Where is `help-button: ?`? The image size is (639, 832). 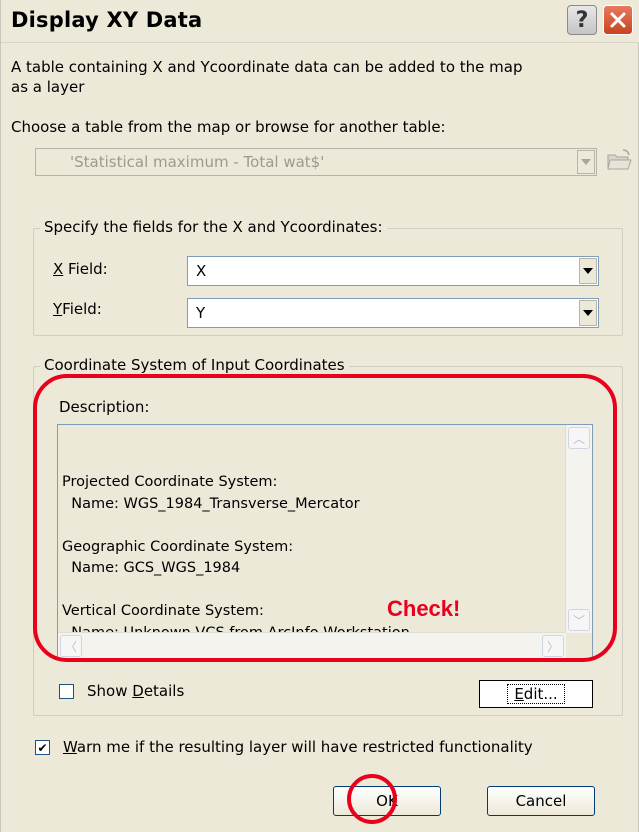 help-button: ? is located at coordinates (582, 20).